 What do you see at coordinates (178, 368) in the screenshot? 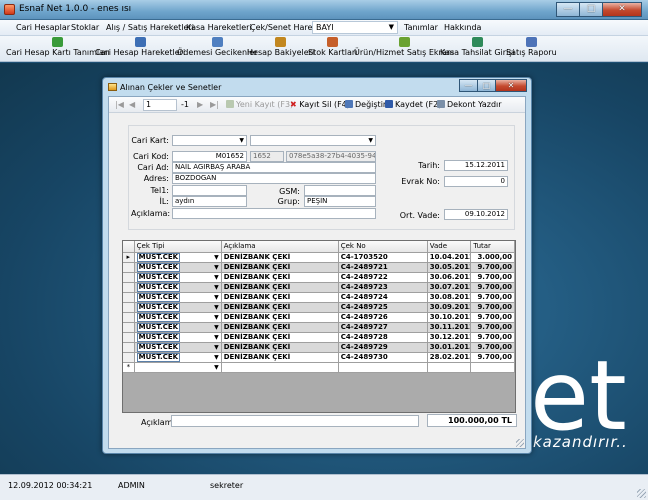
I see `new-row-cek-tipi: ▼` at bounding box center [178, 368].